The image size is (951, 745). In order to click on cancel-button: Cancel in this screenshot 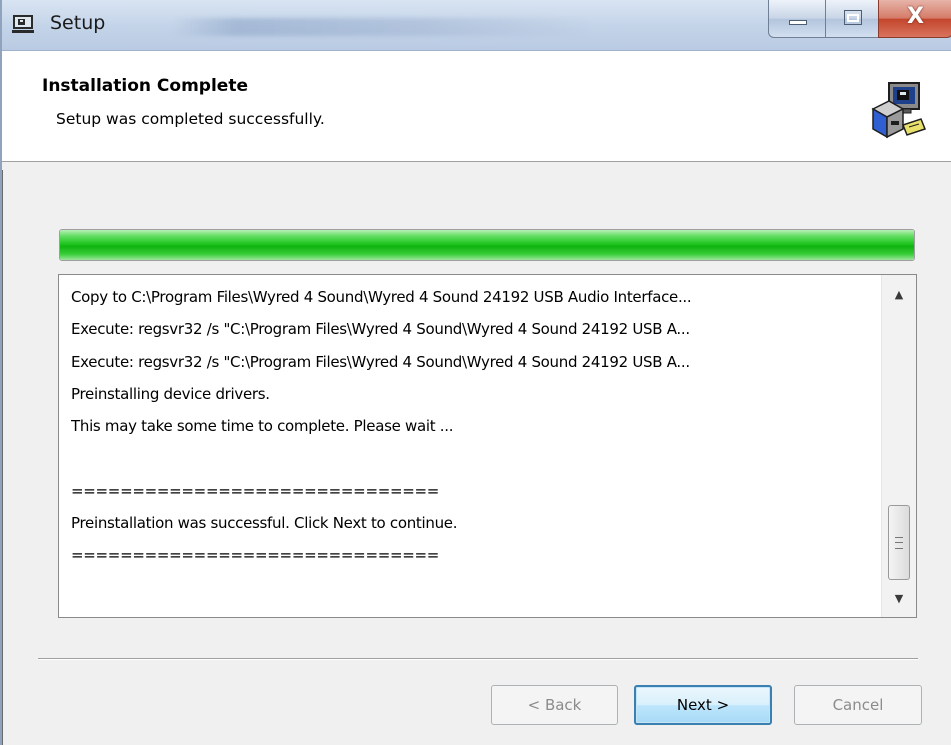, I will do `click(858, 705)`.